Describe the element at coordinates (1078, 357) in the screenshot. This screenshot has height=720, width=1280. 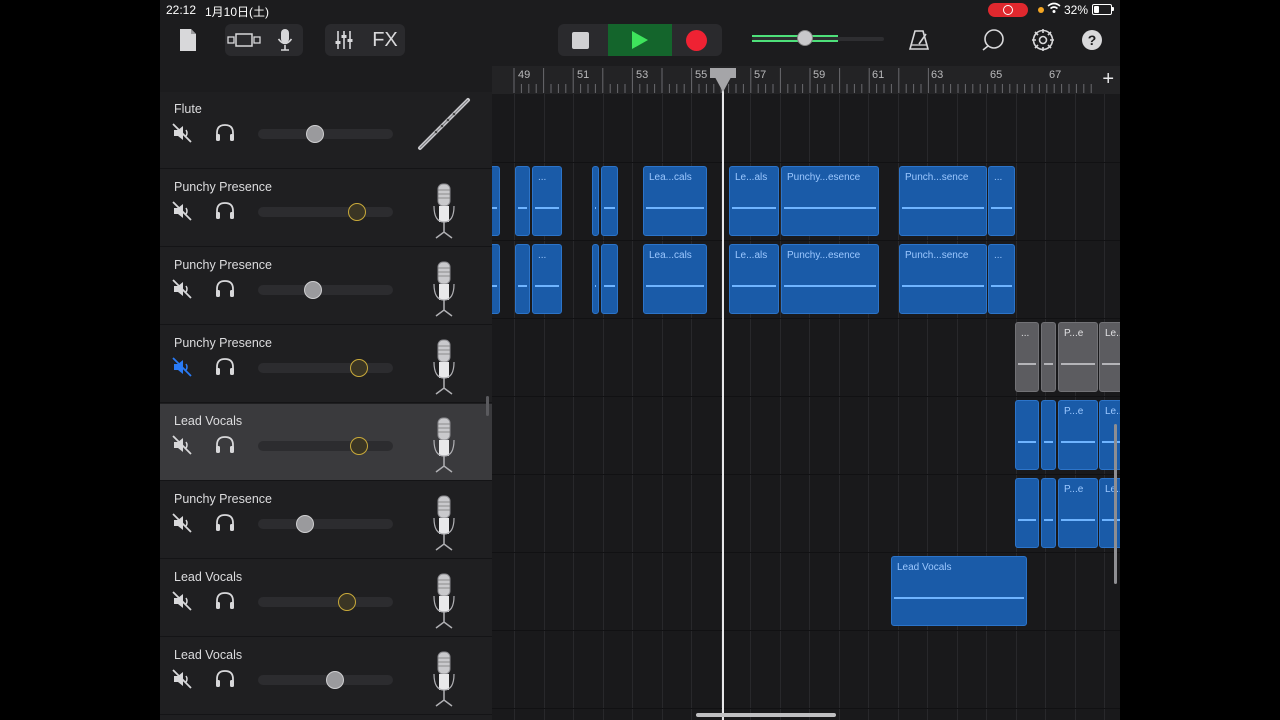
I see `audio-region-muted: P...e` at that location.